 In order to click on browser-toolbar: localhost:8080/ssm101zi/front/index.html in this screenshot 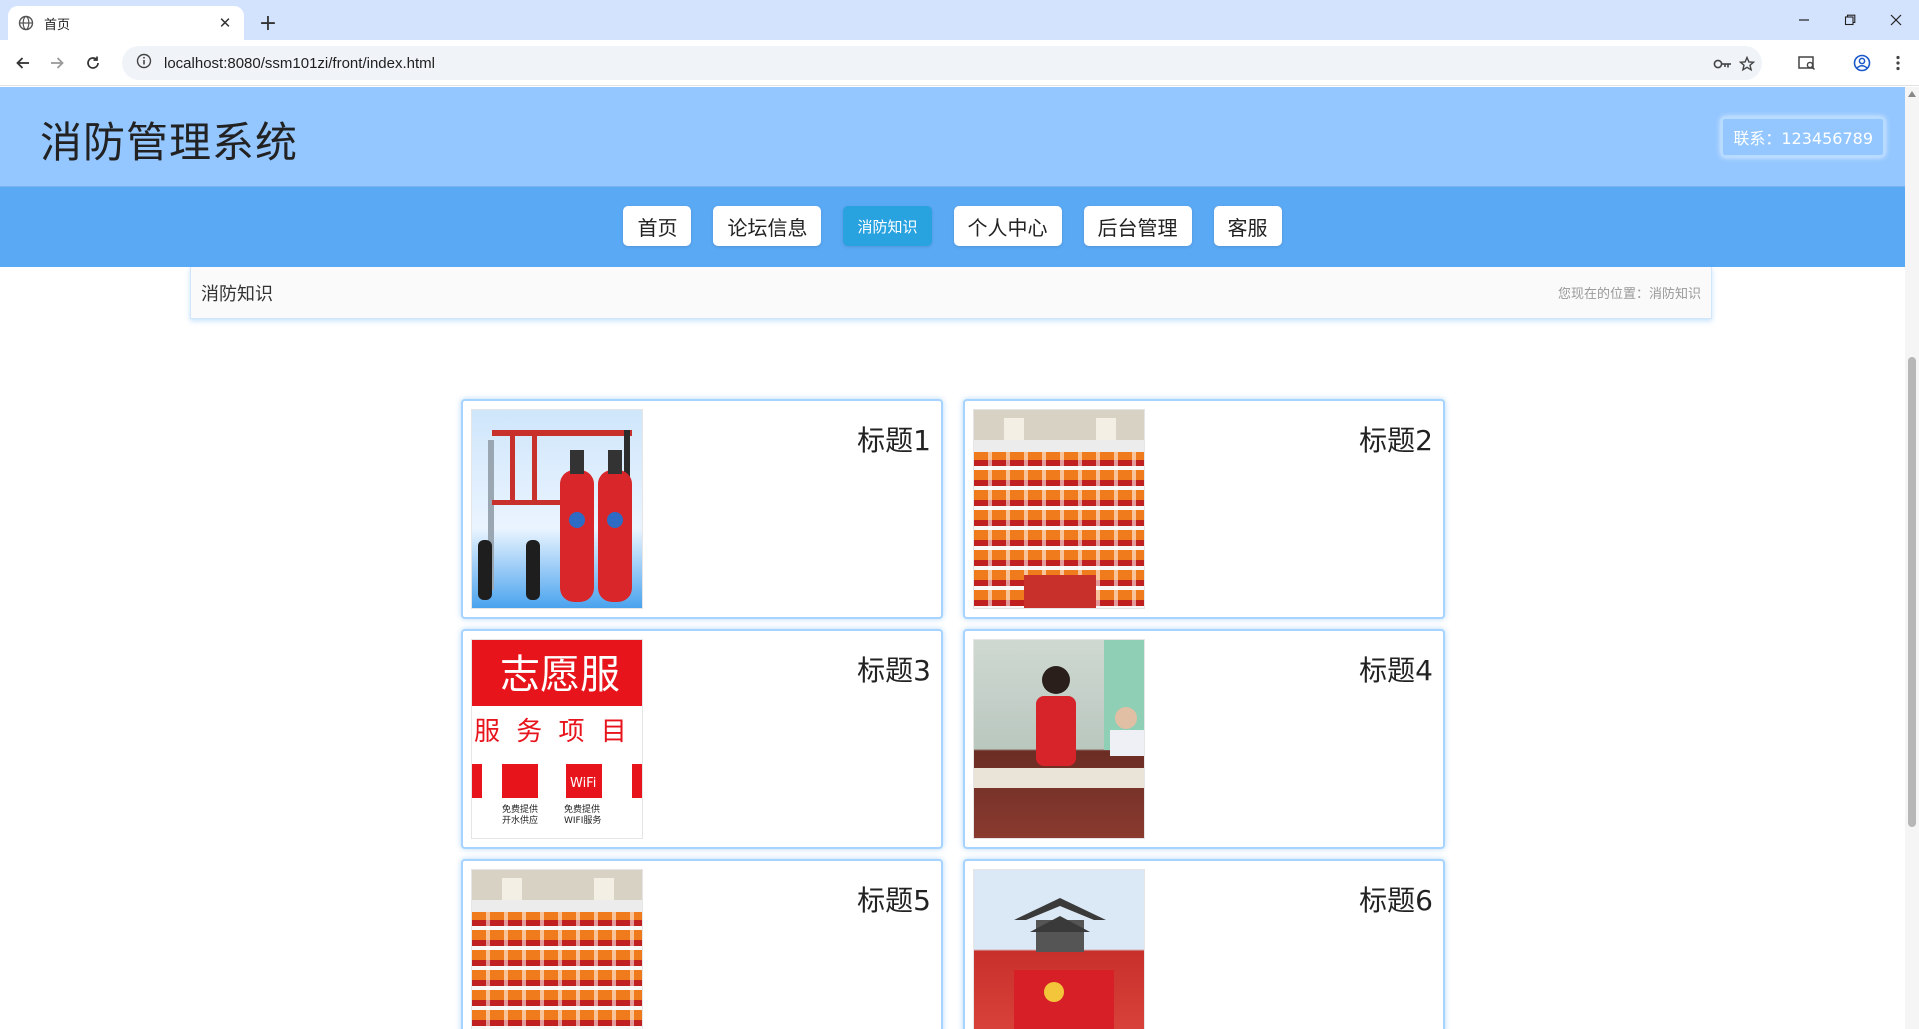, I will do `click(959, 63)`.